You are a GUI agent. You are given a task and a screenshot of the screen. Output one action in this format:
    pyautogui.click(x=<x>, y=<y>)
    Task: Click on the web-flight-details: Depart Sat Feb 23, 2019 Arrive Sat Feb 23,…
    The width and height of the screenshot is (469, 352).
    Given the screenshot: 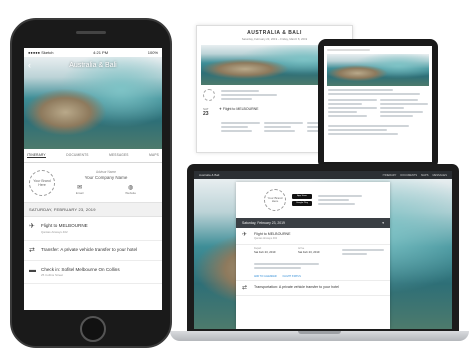 What is the action you would take?
    pyautogui.click(x=313, y=252)
    